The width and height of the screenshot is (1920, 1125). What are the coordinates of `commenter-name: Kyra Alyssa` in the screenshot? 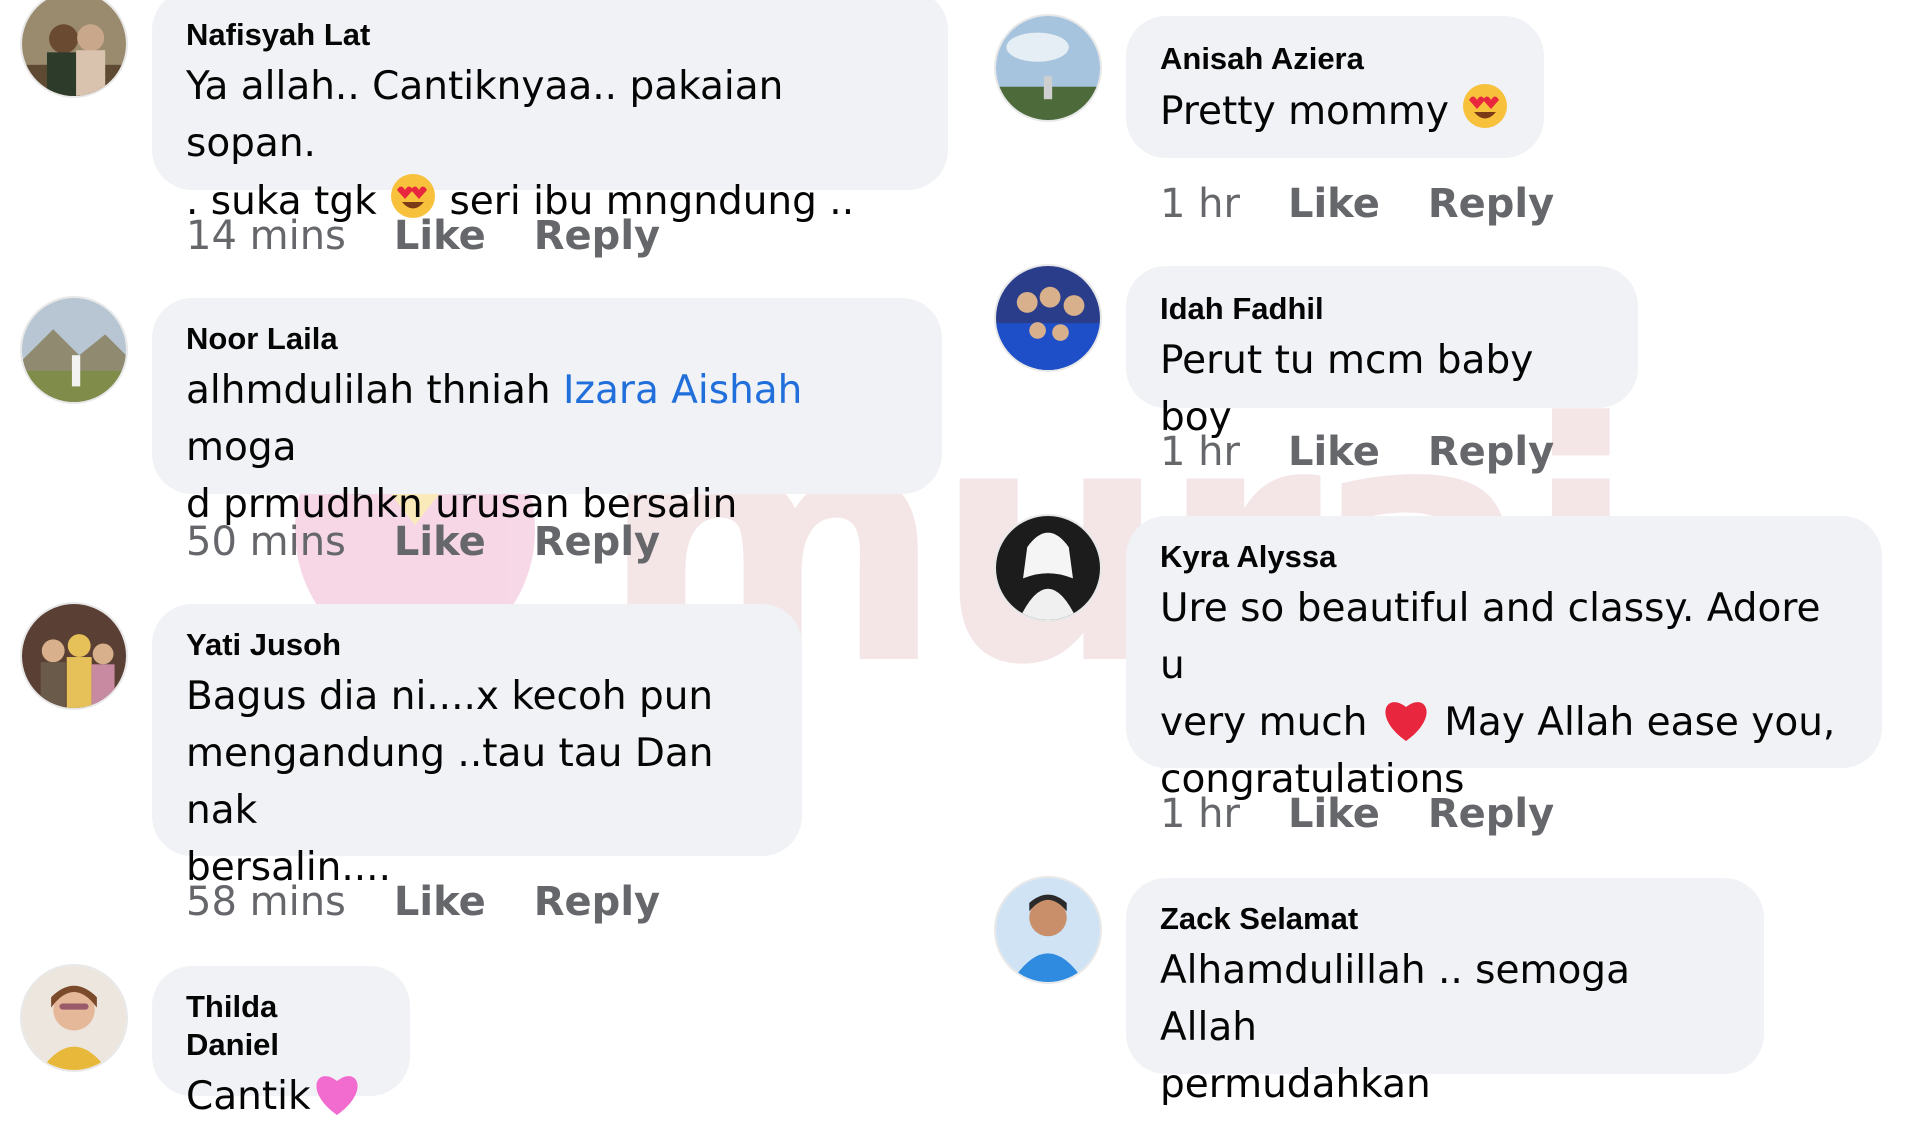 It's located at (1504, 557).